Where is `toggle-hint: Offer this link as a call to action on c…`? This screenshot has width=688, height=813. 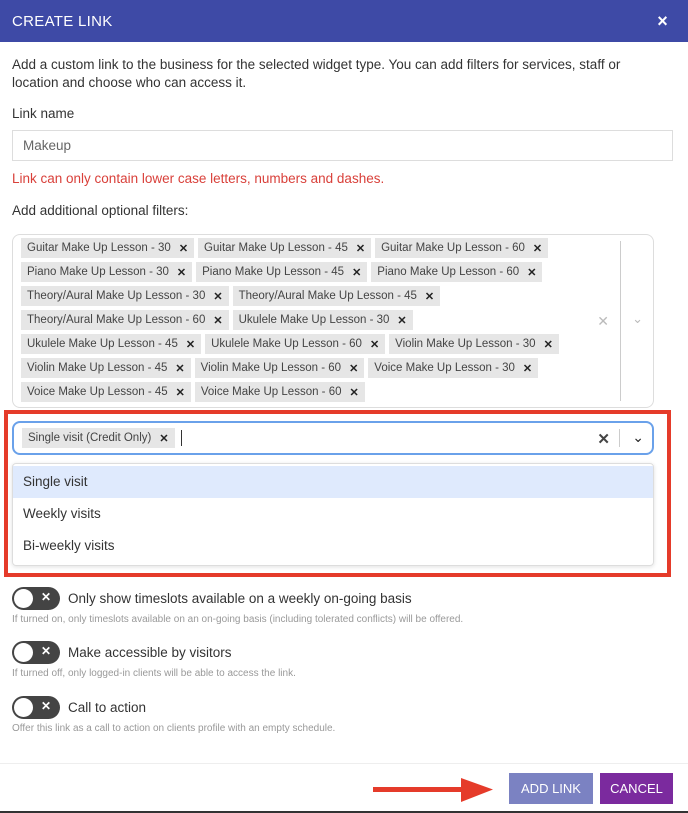
toggle-hint: Offer this link as a call to action on c… is located at coordinates (174, 728).